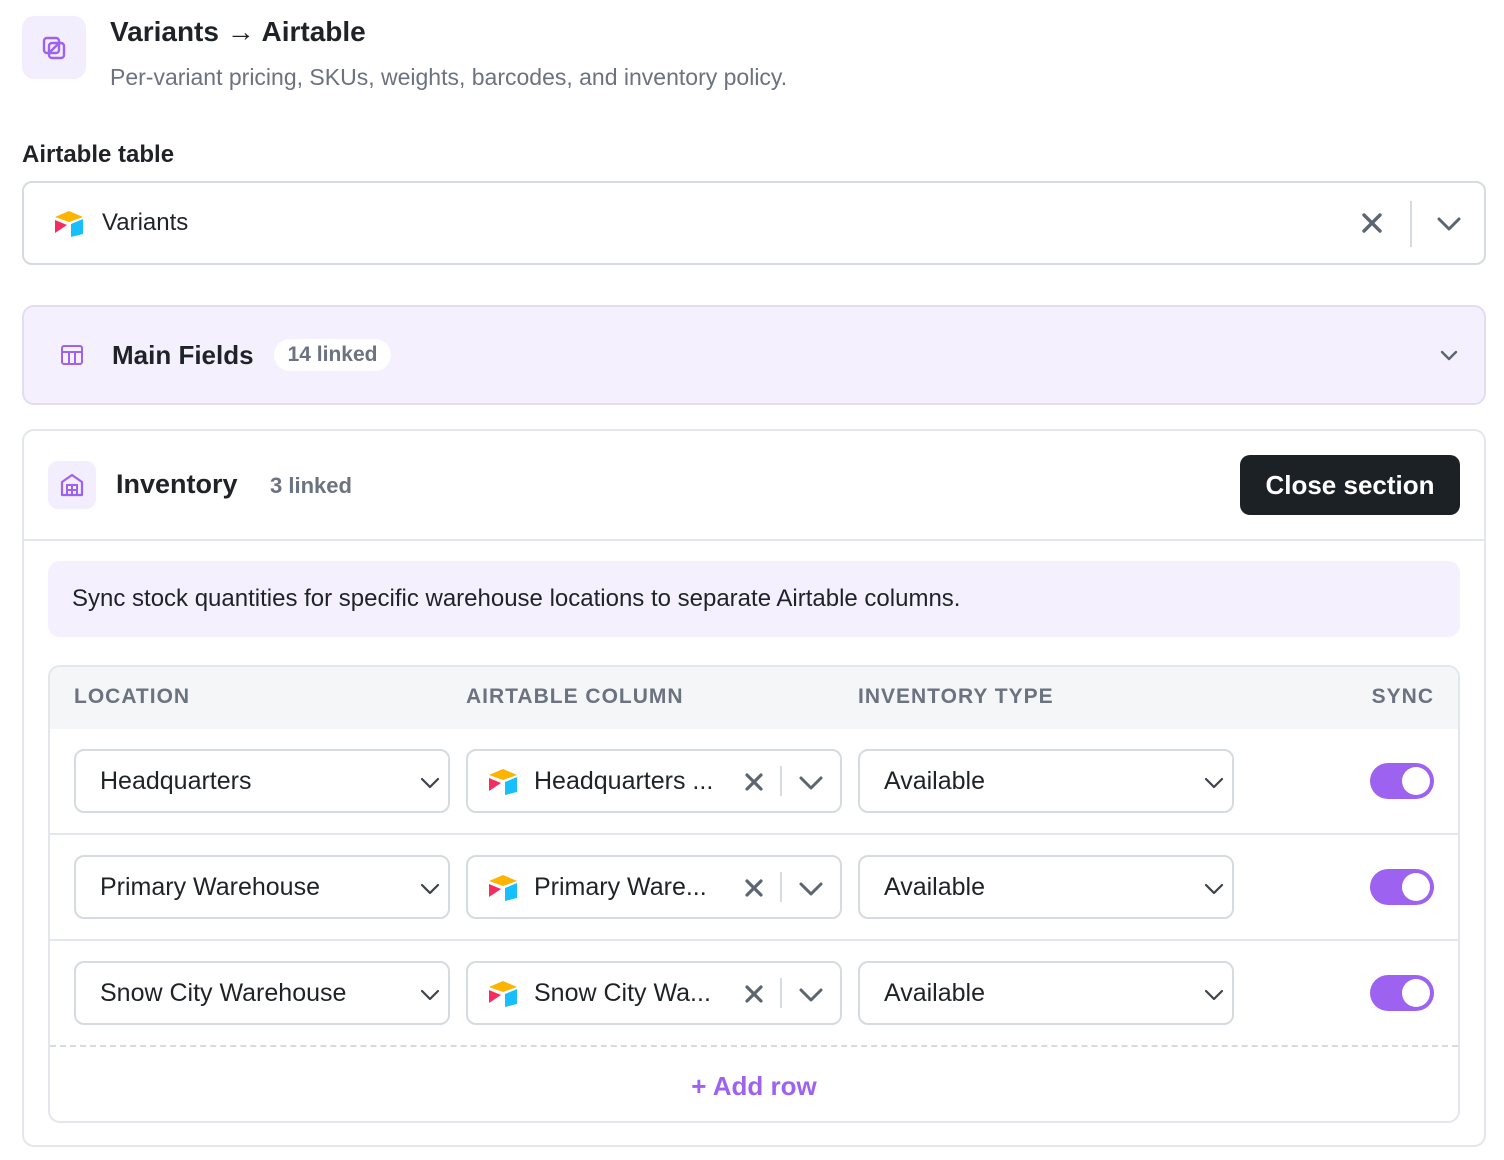 Image resolution: width=1504 pixels, height=1160 pixels. What do you see at coordinates (98, 154) in the screenshot?
I see `airtable-table-label: Airtable table` at bounding box center [98, 154].